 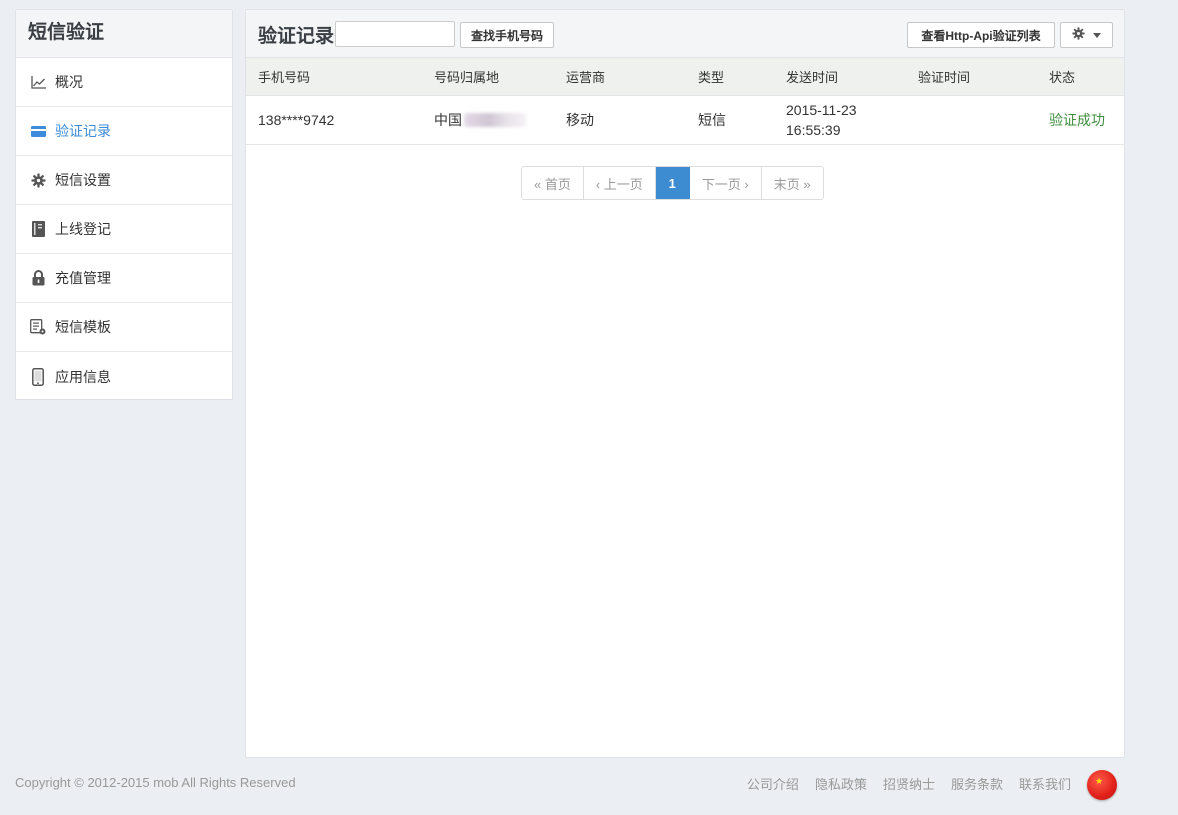 What do you see at coordinates (38, 278) in the screenshot?
I see `lock-icon` at bounding box center [38, 278].